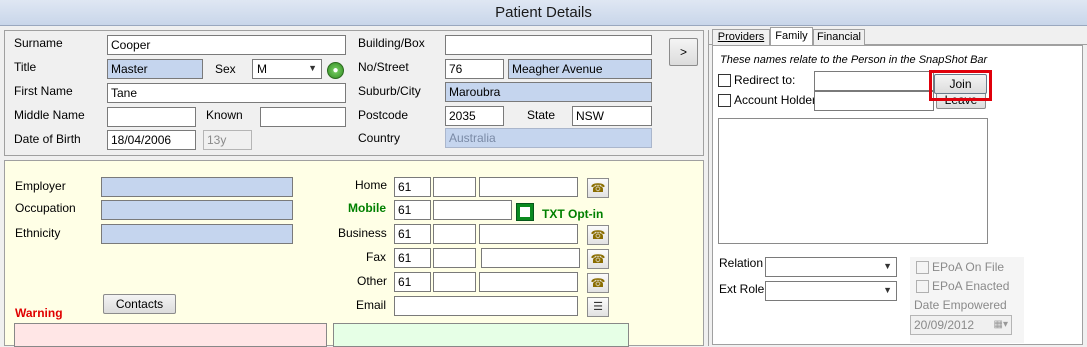 This screenshot has width=1087, height=347. What do you see at coordinates (226, 93) in the screenshot?
I see `first-name-field: Tane` at bounding box center [226, 93].